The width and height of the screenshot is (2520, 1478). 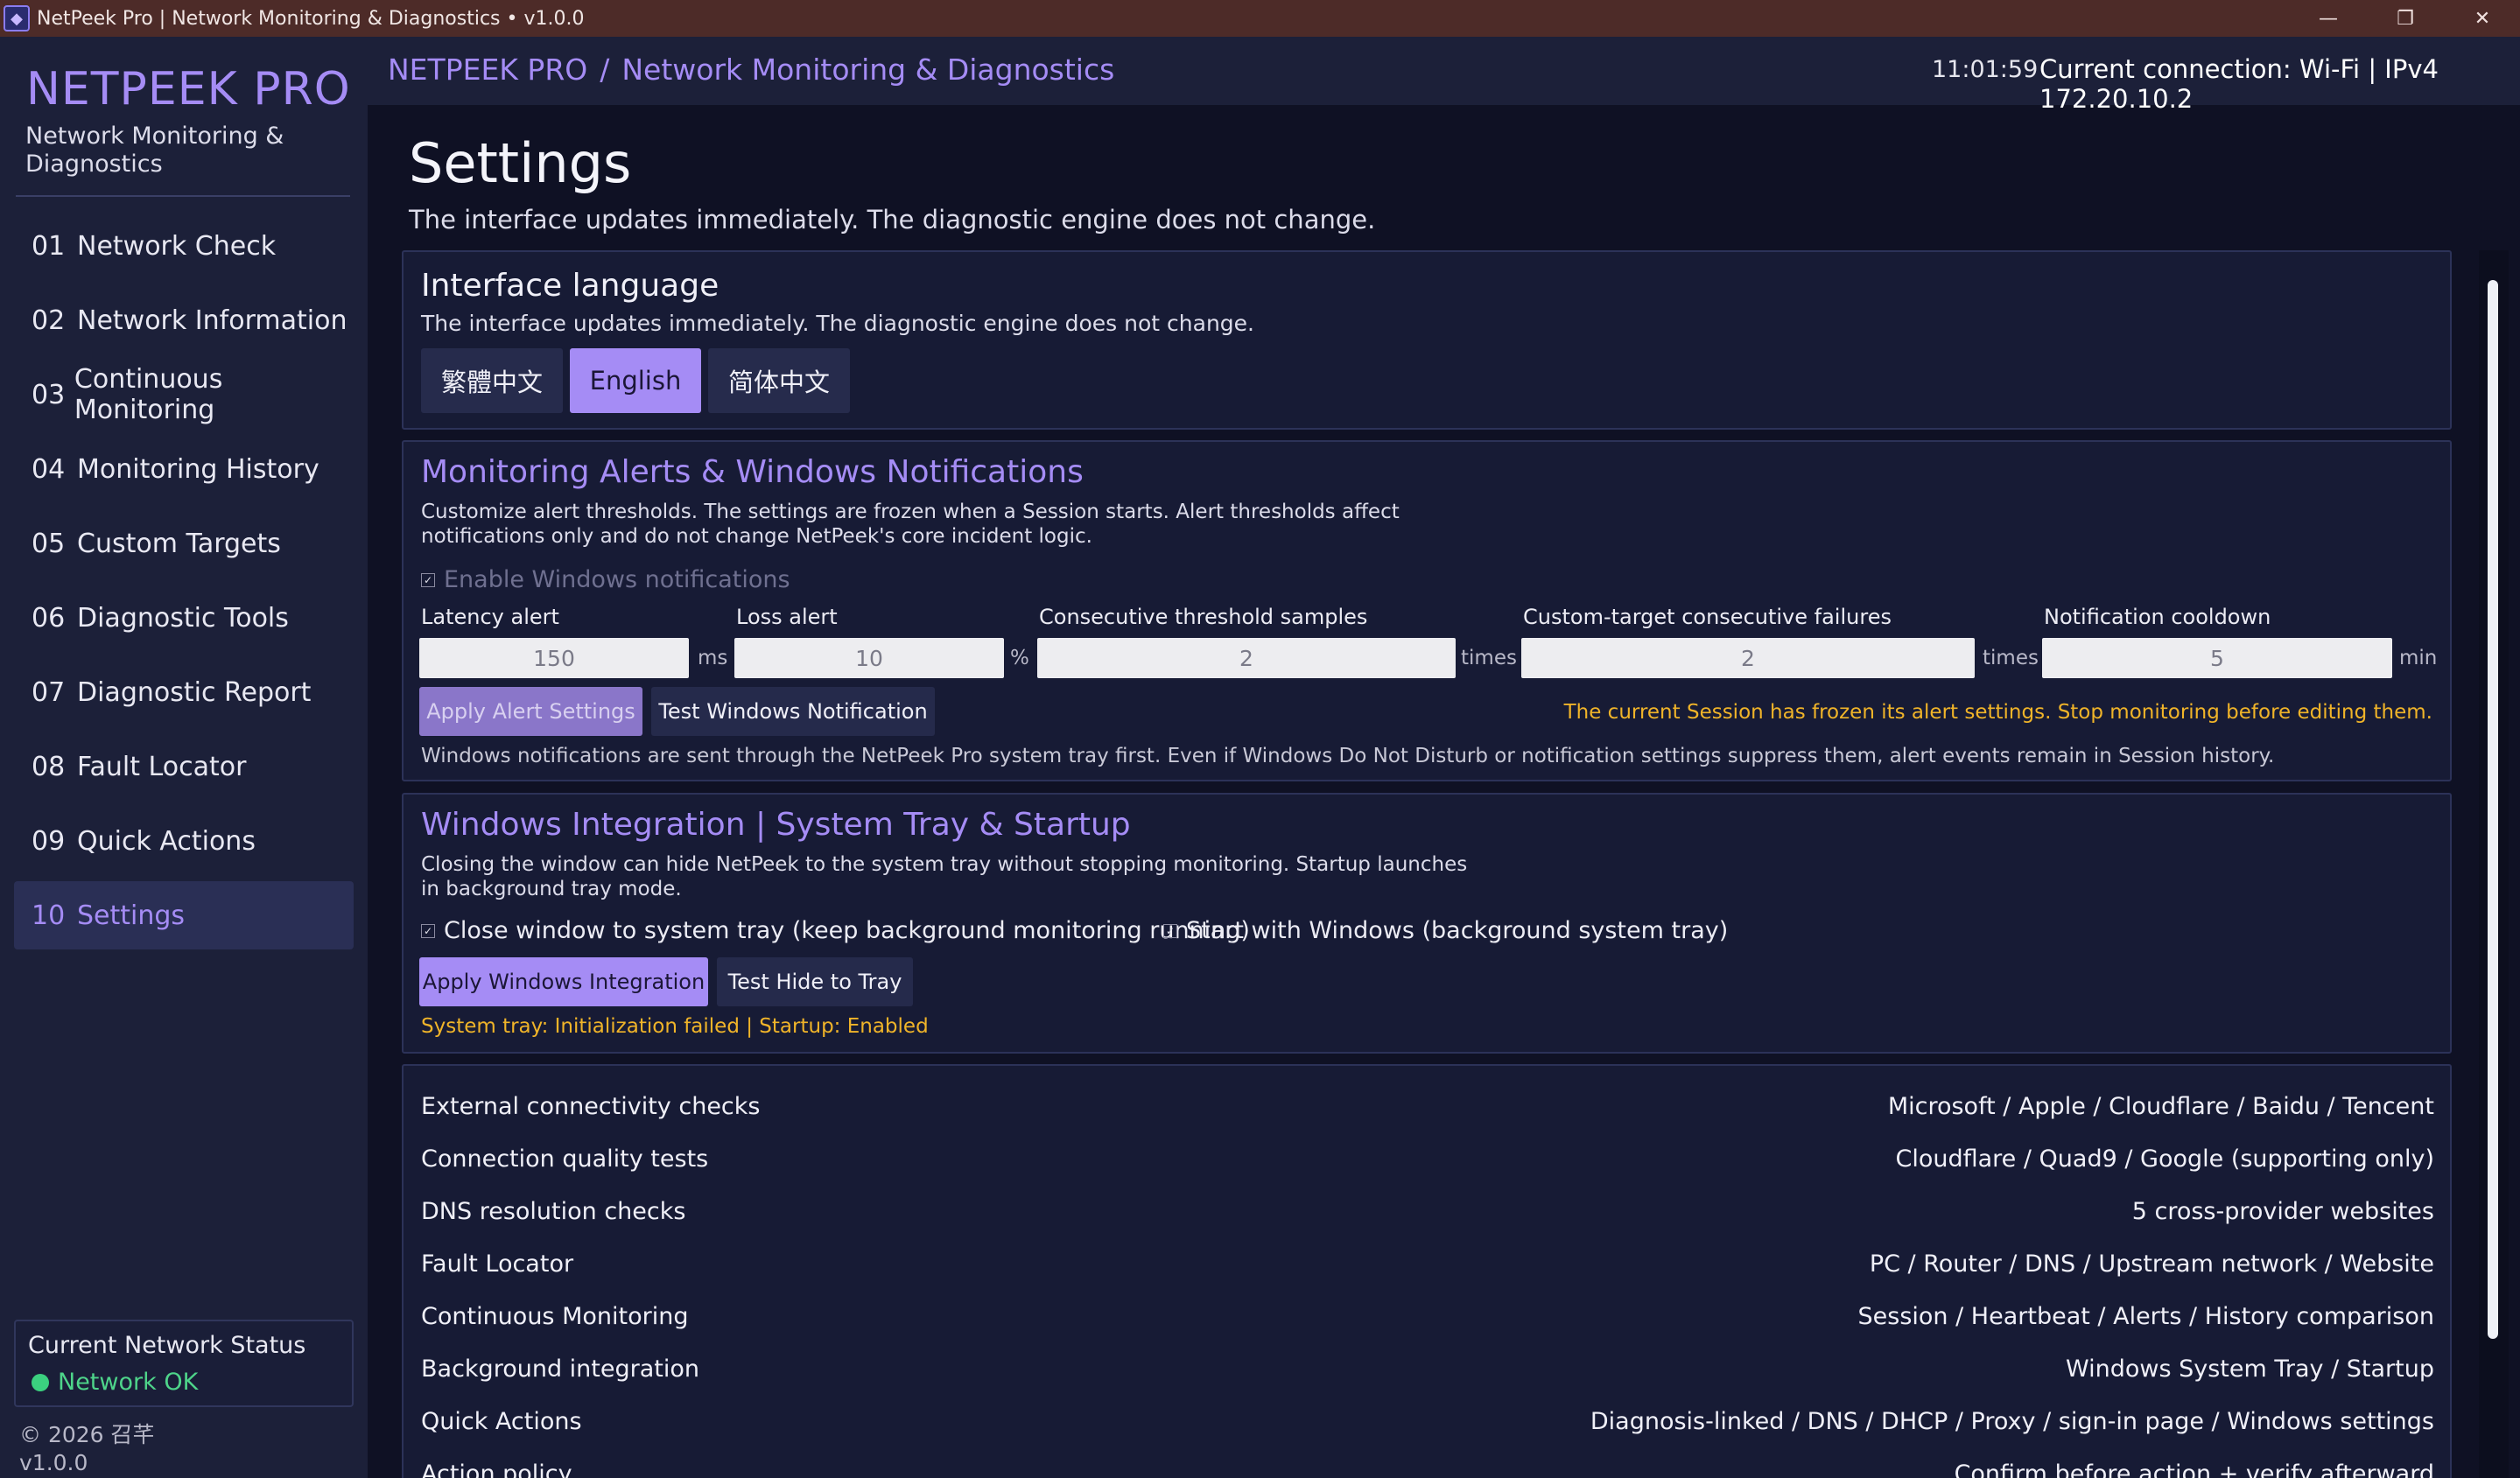 I want to click on notification-cooldown-unit: min, so click(x=2418, y=658).